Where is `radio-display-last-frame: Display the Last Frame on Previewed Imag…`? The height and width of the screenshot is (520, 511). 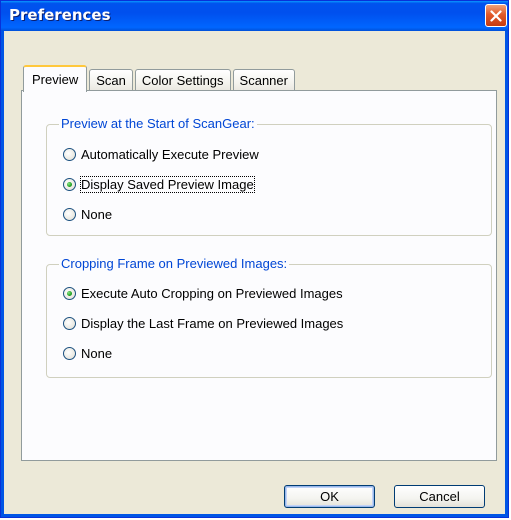
radio-display-last-frame: Display the Last Frame on Previewed Imag… is located at coordinates (203, 323).